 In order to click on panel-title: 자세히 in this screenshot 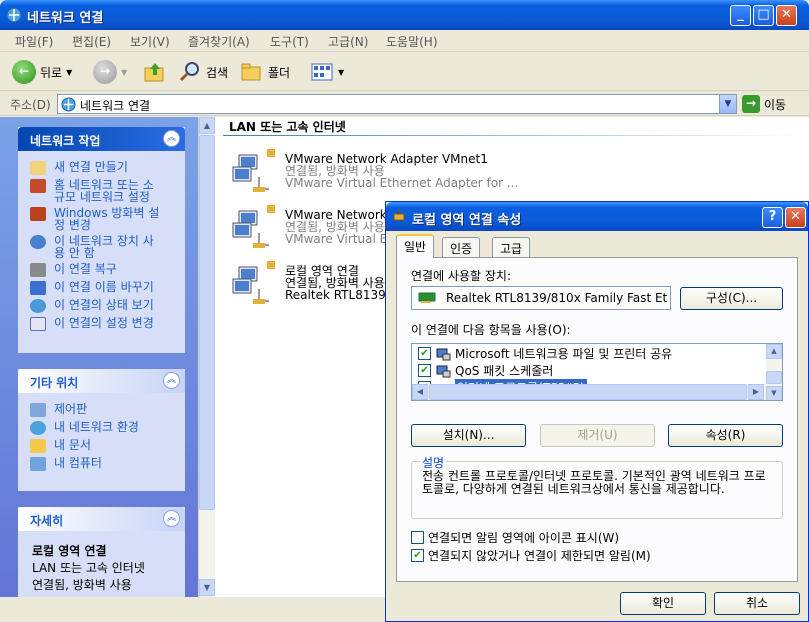, I will do `click(47, 521)`.